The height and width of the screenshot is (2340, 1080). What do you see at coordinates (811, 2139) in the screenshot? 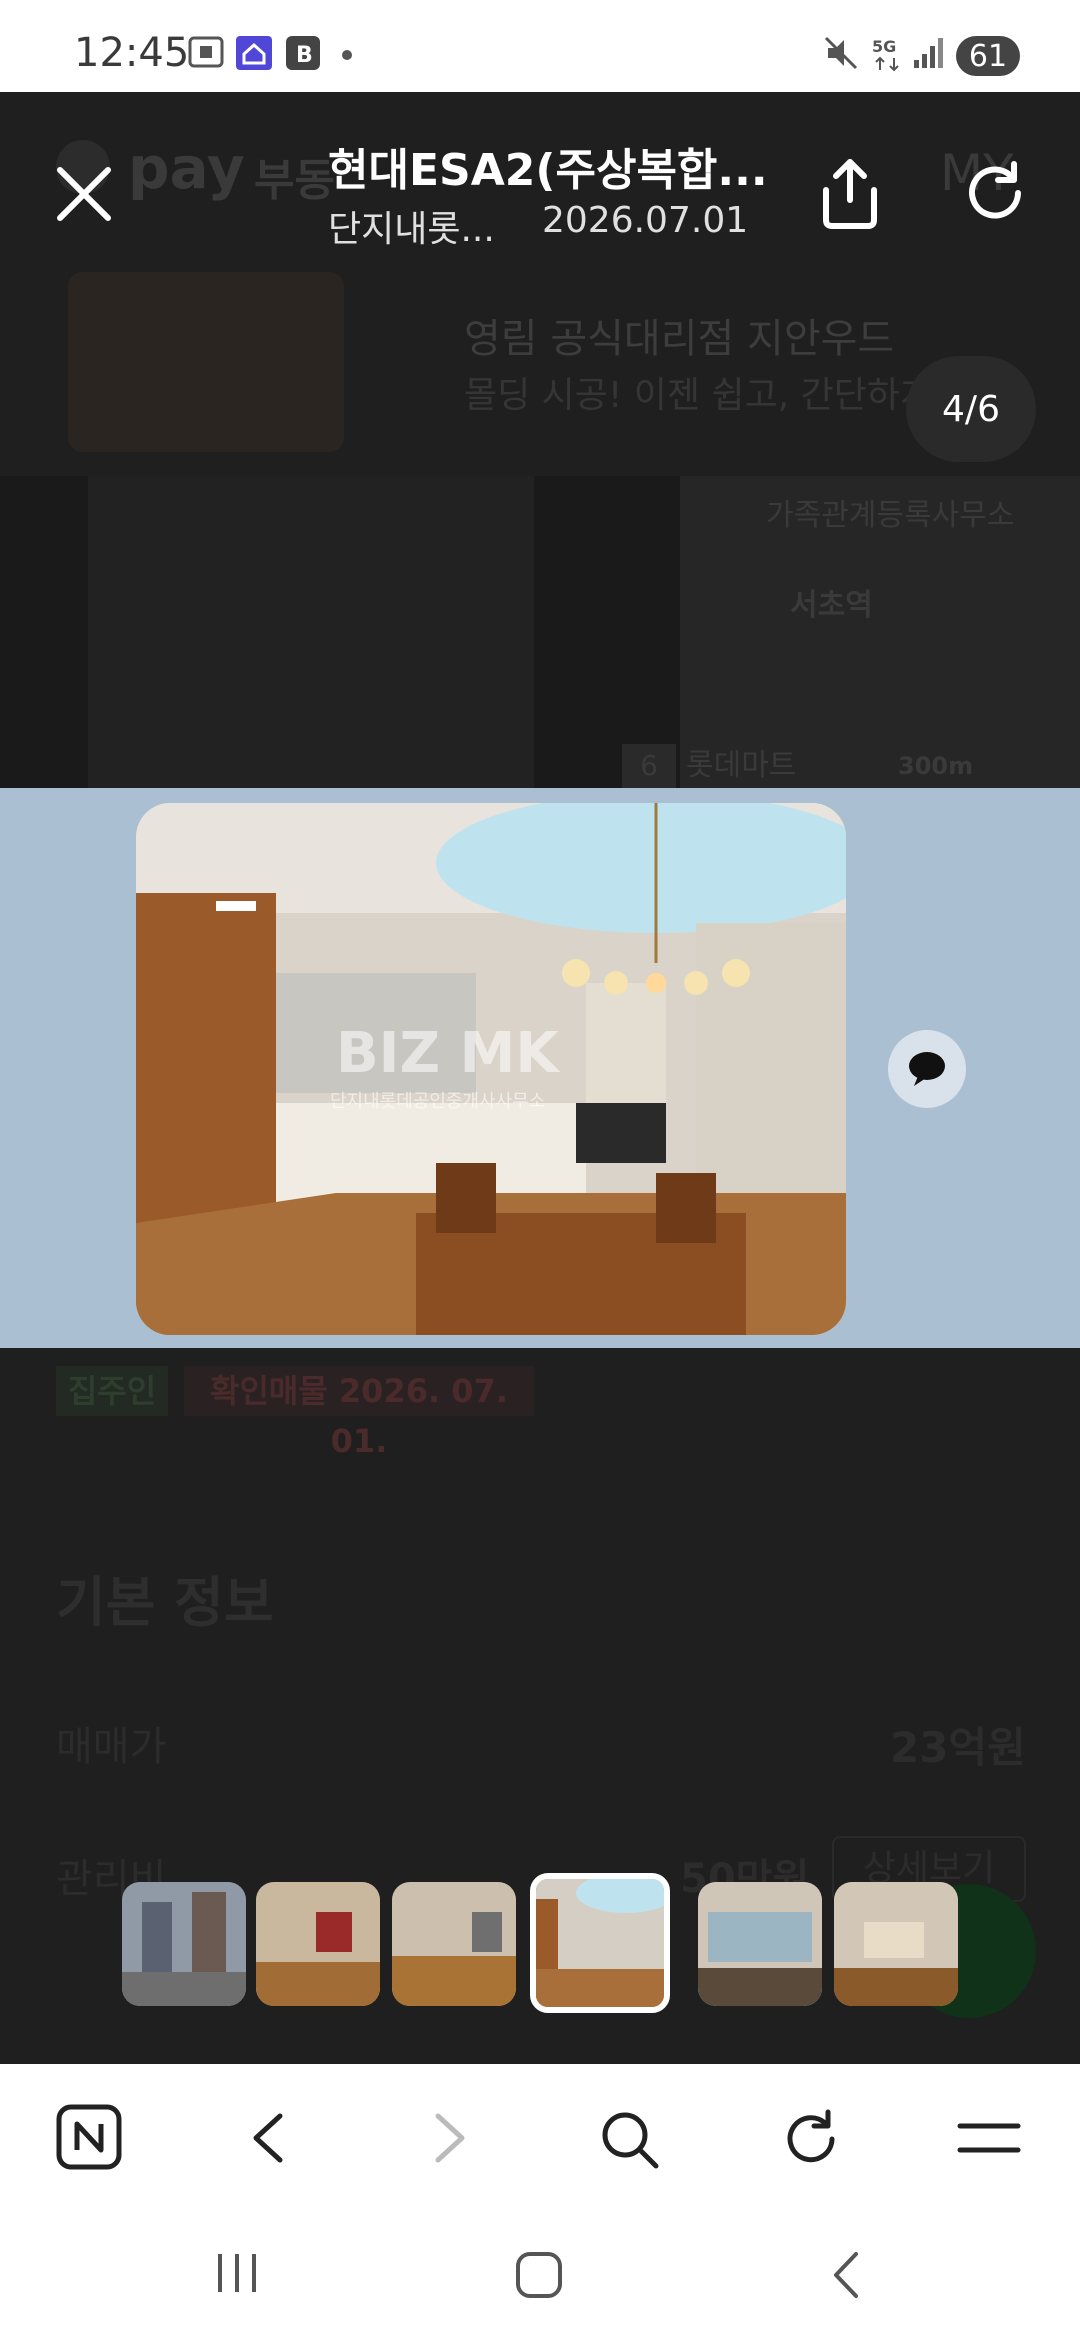
I see `reload-icon` at bounding box center [811, 2139].